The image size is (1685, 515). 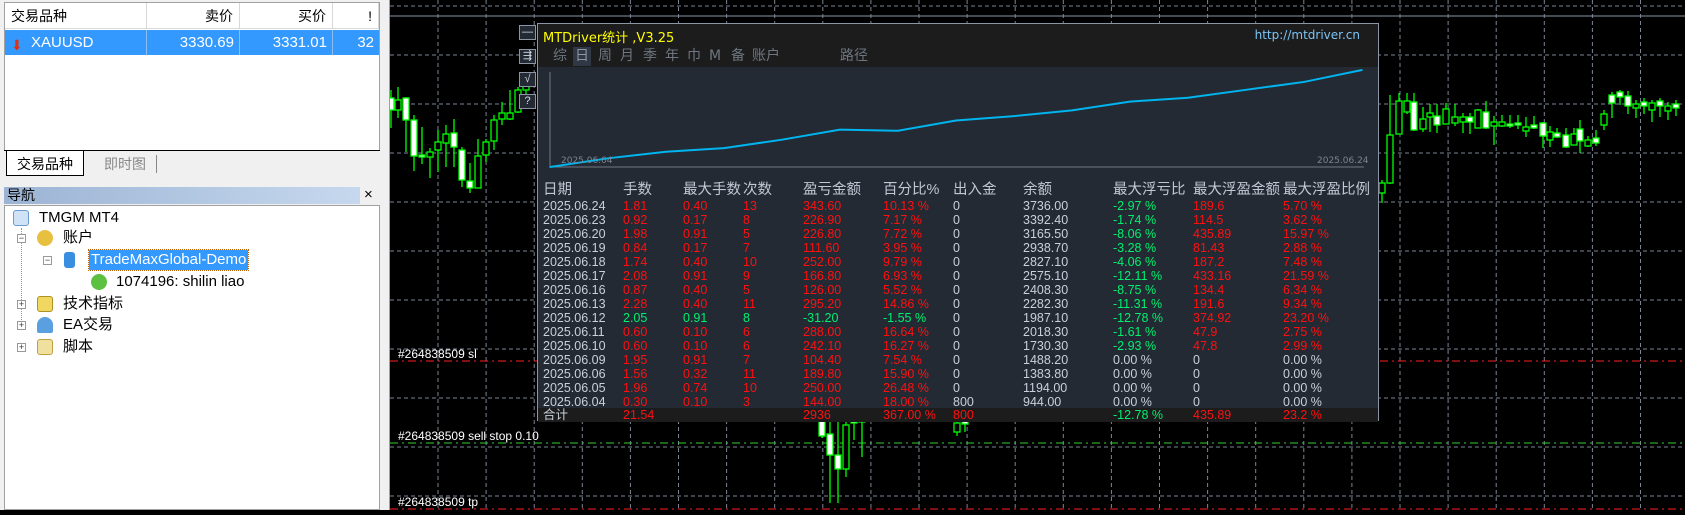 What do you see at coordinates (650, 56) in the screenshot?
I see `panel-tab-4: 季` at bounding box center [650, 56].